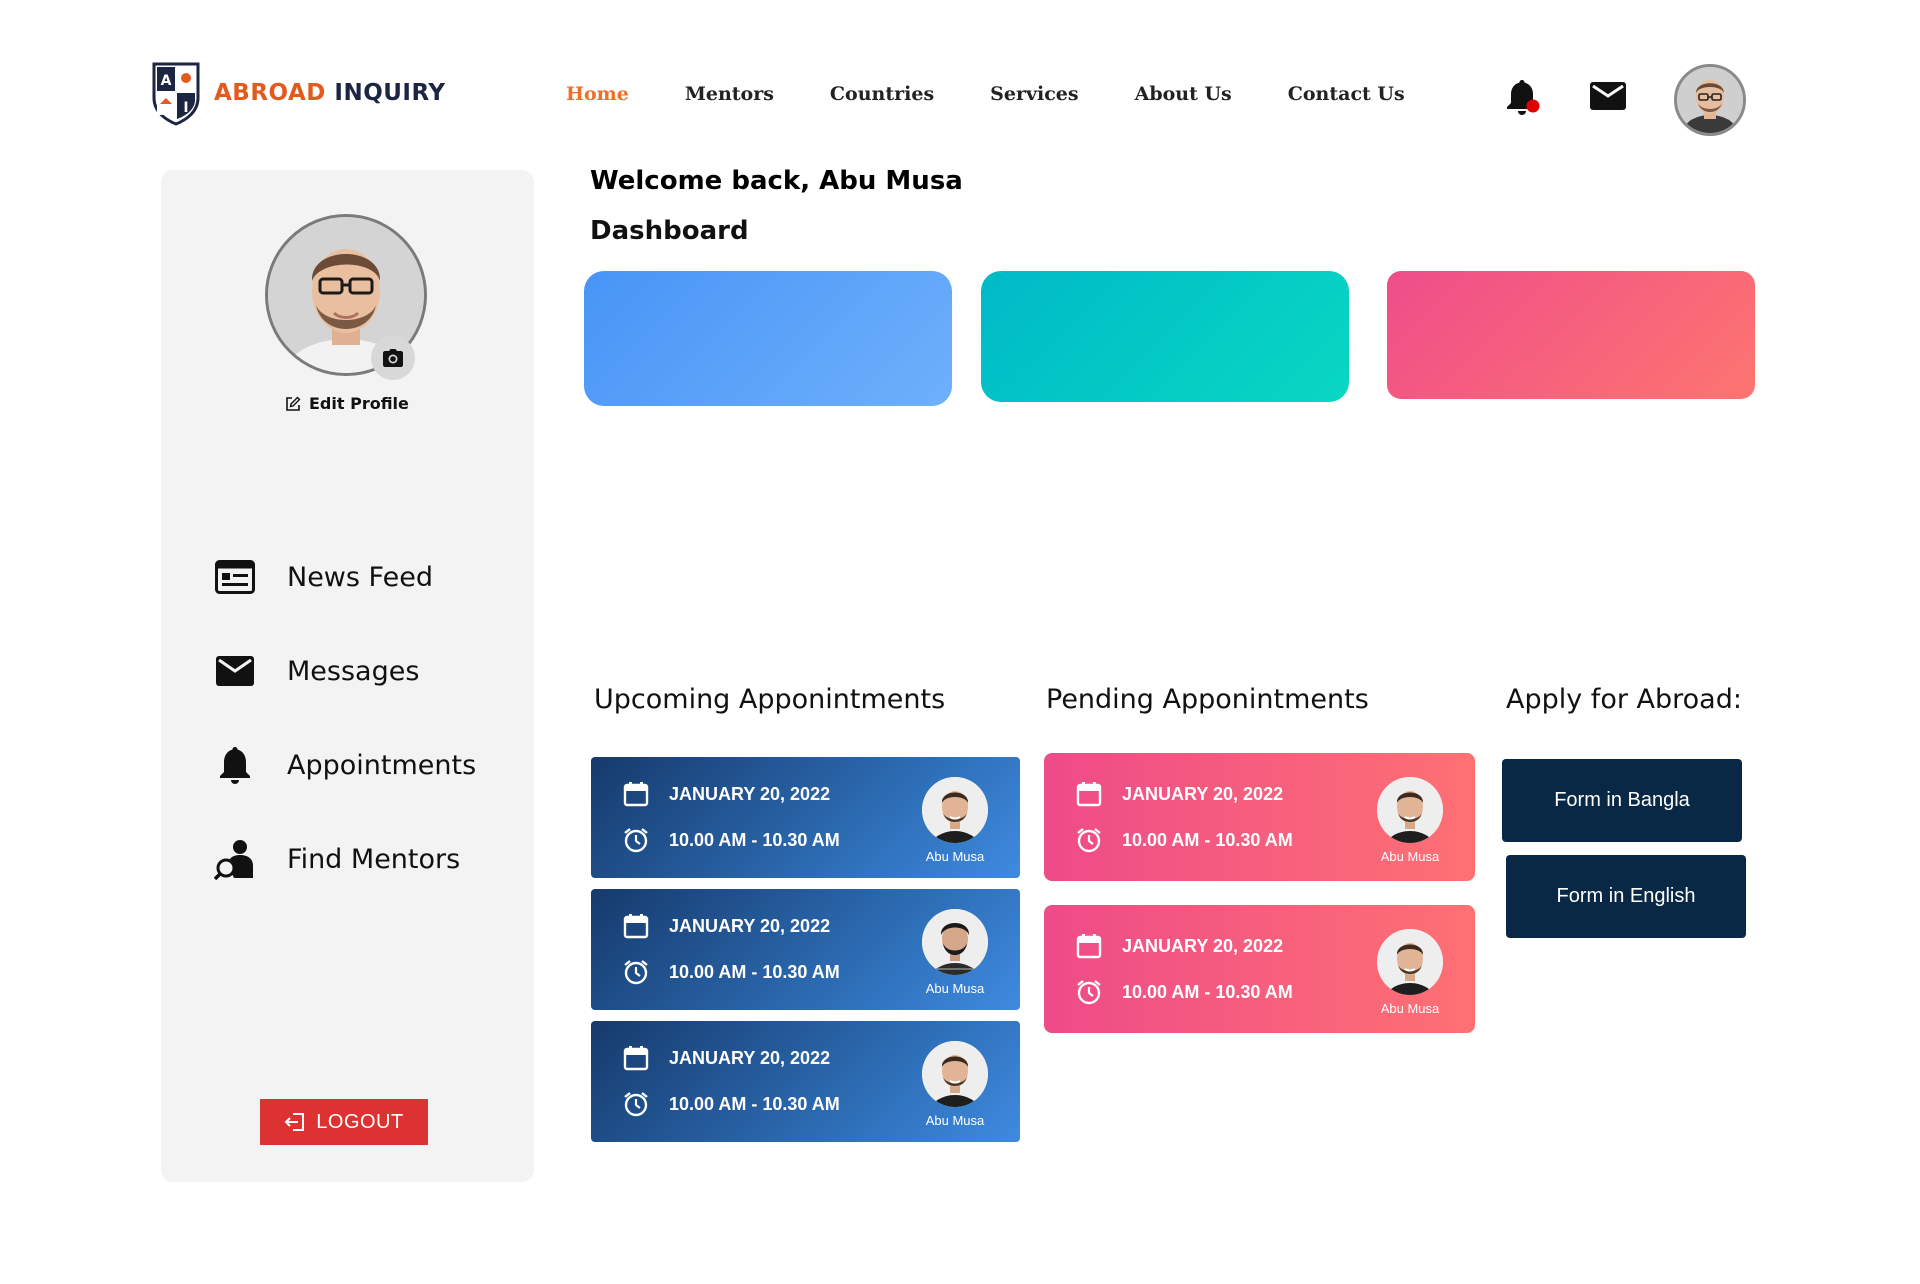 The image size is (1920, 1284). What do you see at coordinates (1165, 336) in the screenshot?
I see `stat-card-teal` at bounding box center [1165, 336].